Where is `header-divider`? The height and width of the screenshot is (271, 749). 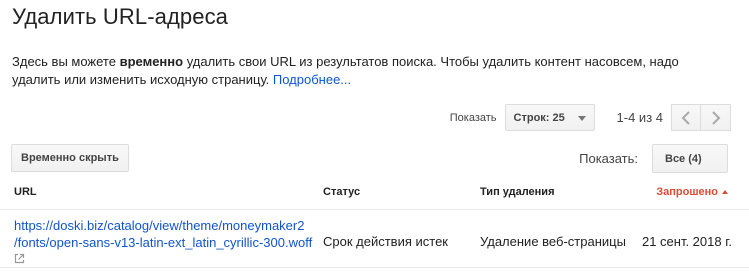
header-divider is located at coordinates (374, 209).